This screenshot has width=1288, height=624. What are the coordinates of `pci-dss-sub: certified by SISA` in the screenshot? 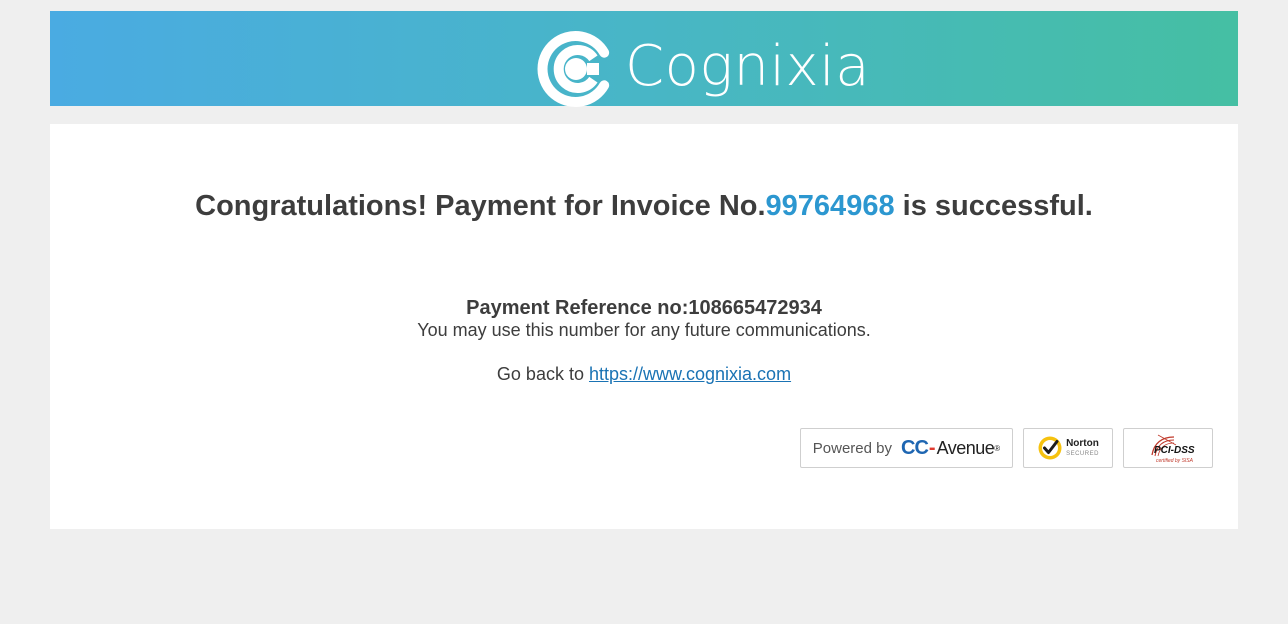 It's located at (1174, 461).